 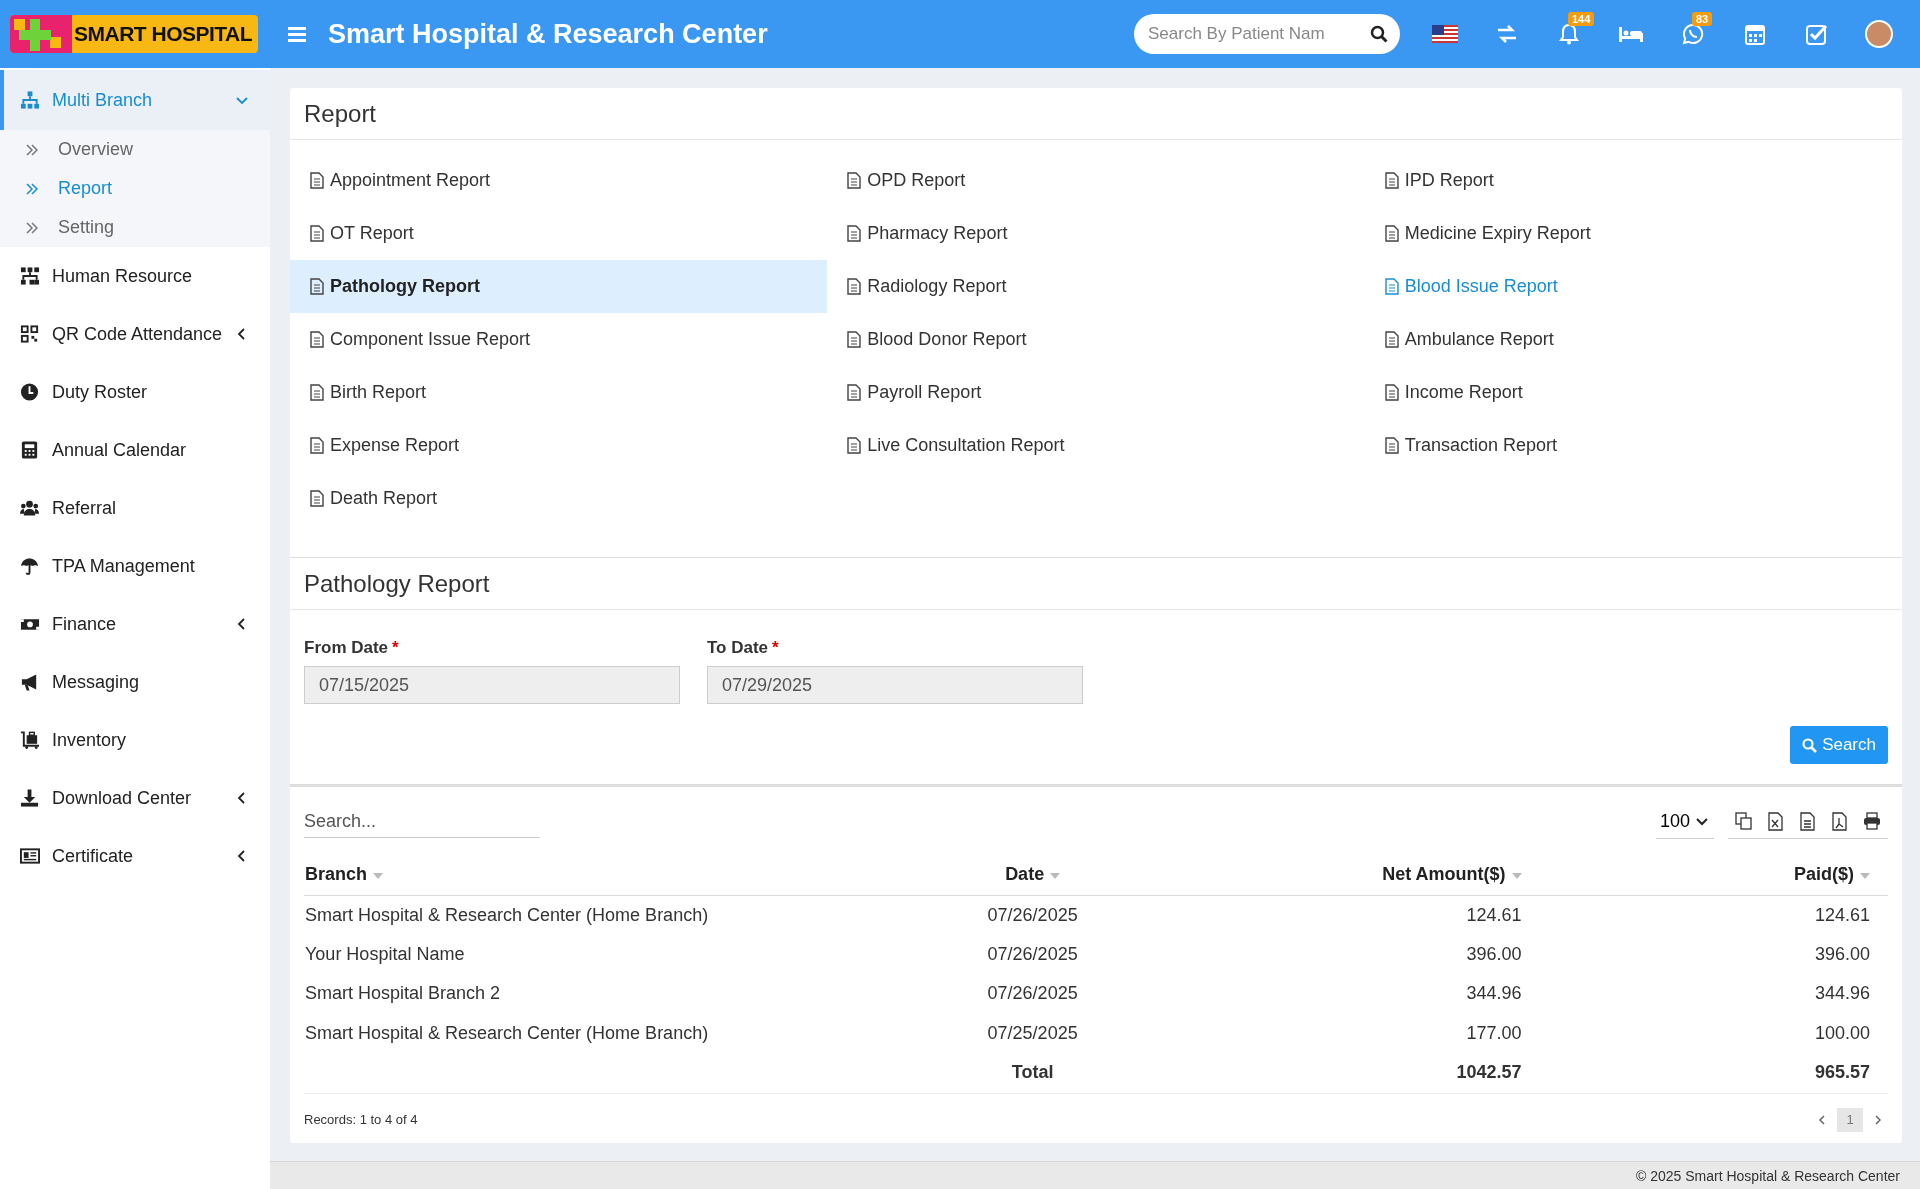 I want to click on report-link: Death Report, so click(x=559, y=498).